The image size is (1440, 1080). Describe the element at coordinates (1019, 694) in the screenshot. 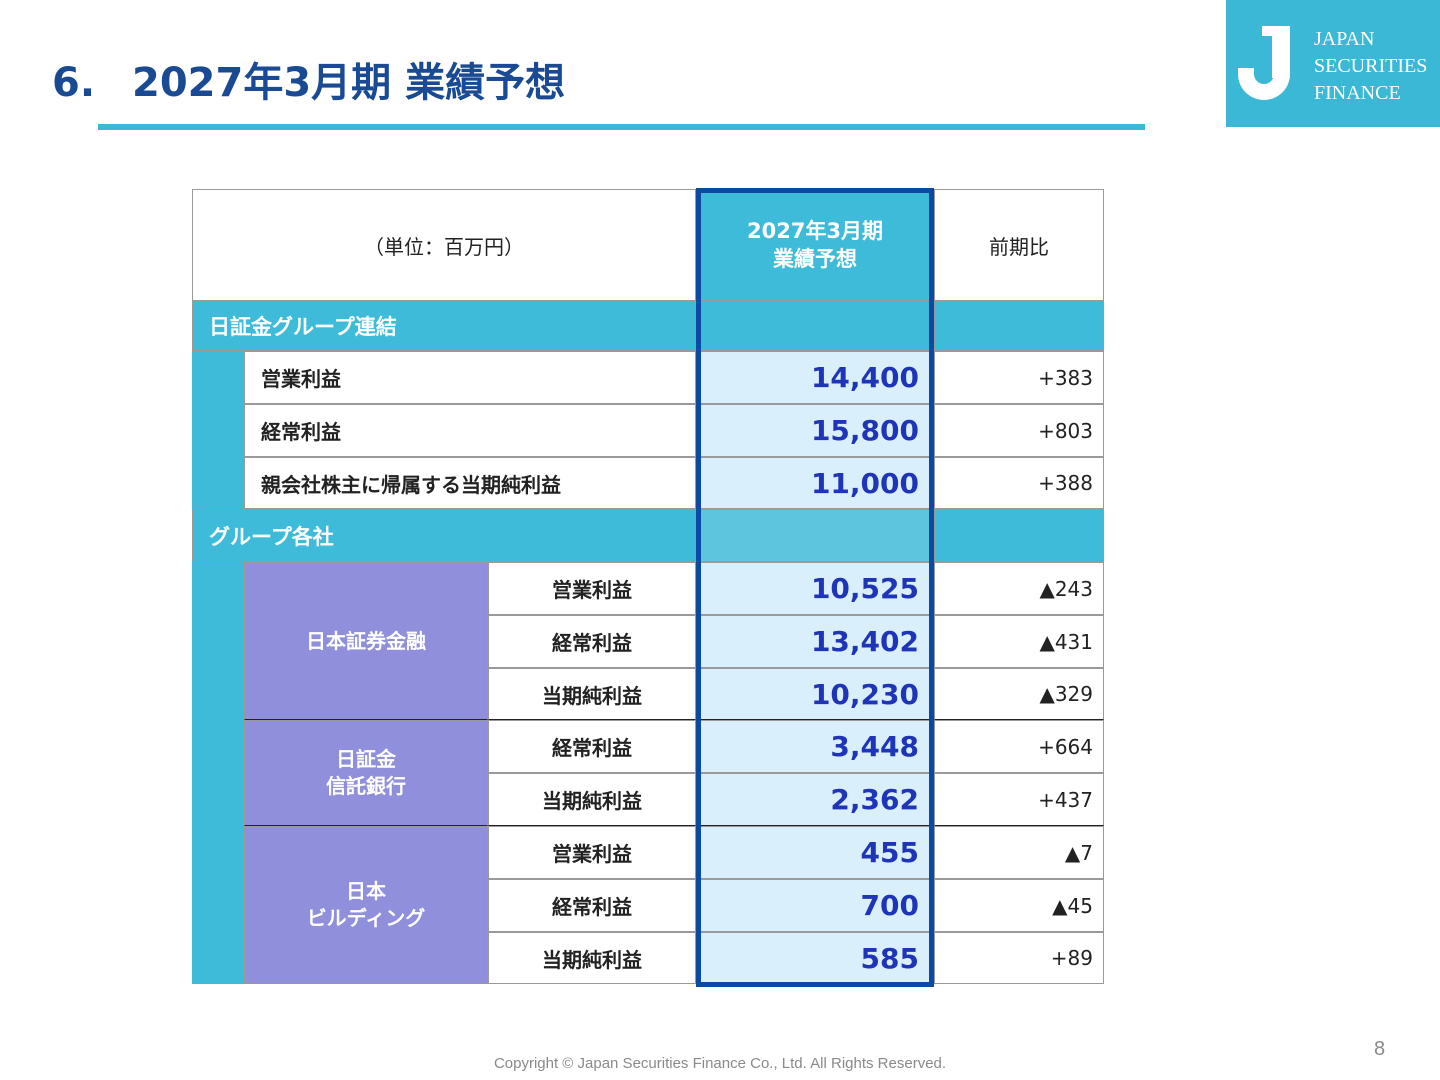

I see `change-value: ▲329` at that location.